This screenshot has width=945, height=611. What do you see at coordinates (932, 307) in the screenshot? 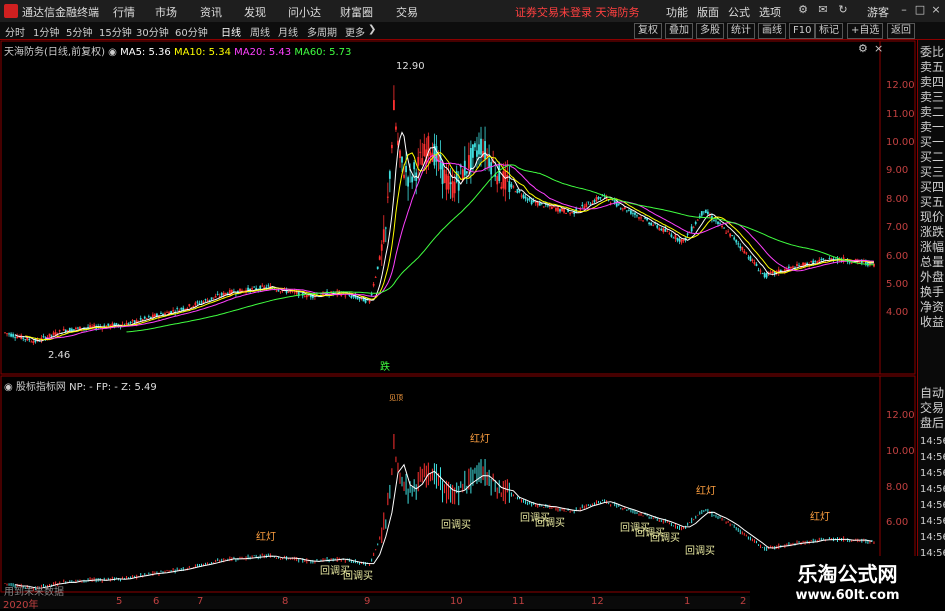
I see `sidebar-item: 净资` at bounding box center [932, 307].